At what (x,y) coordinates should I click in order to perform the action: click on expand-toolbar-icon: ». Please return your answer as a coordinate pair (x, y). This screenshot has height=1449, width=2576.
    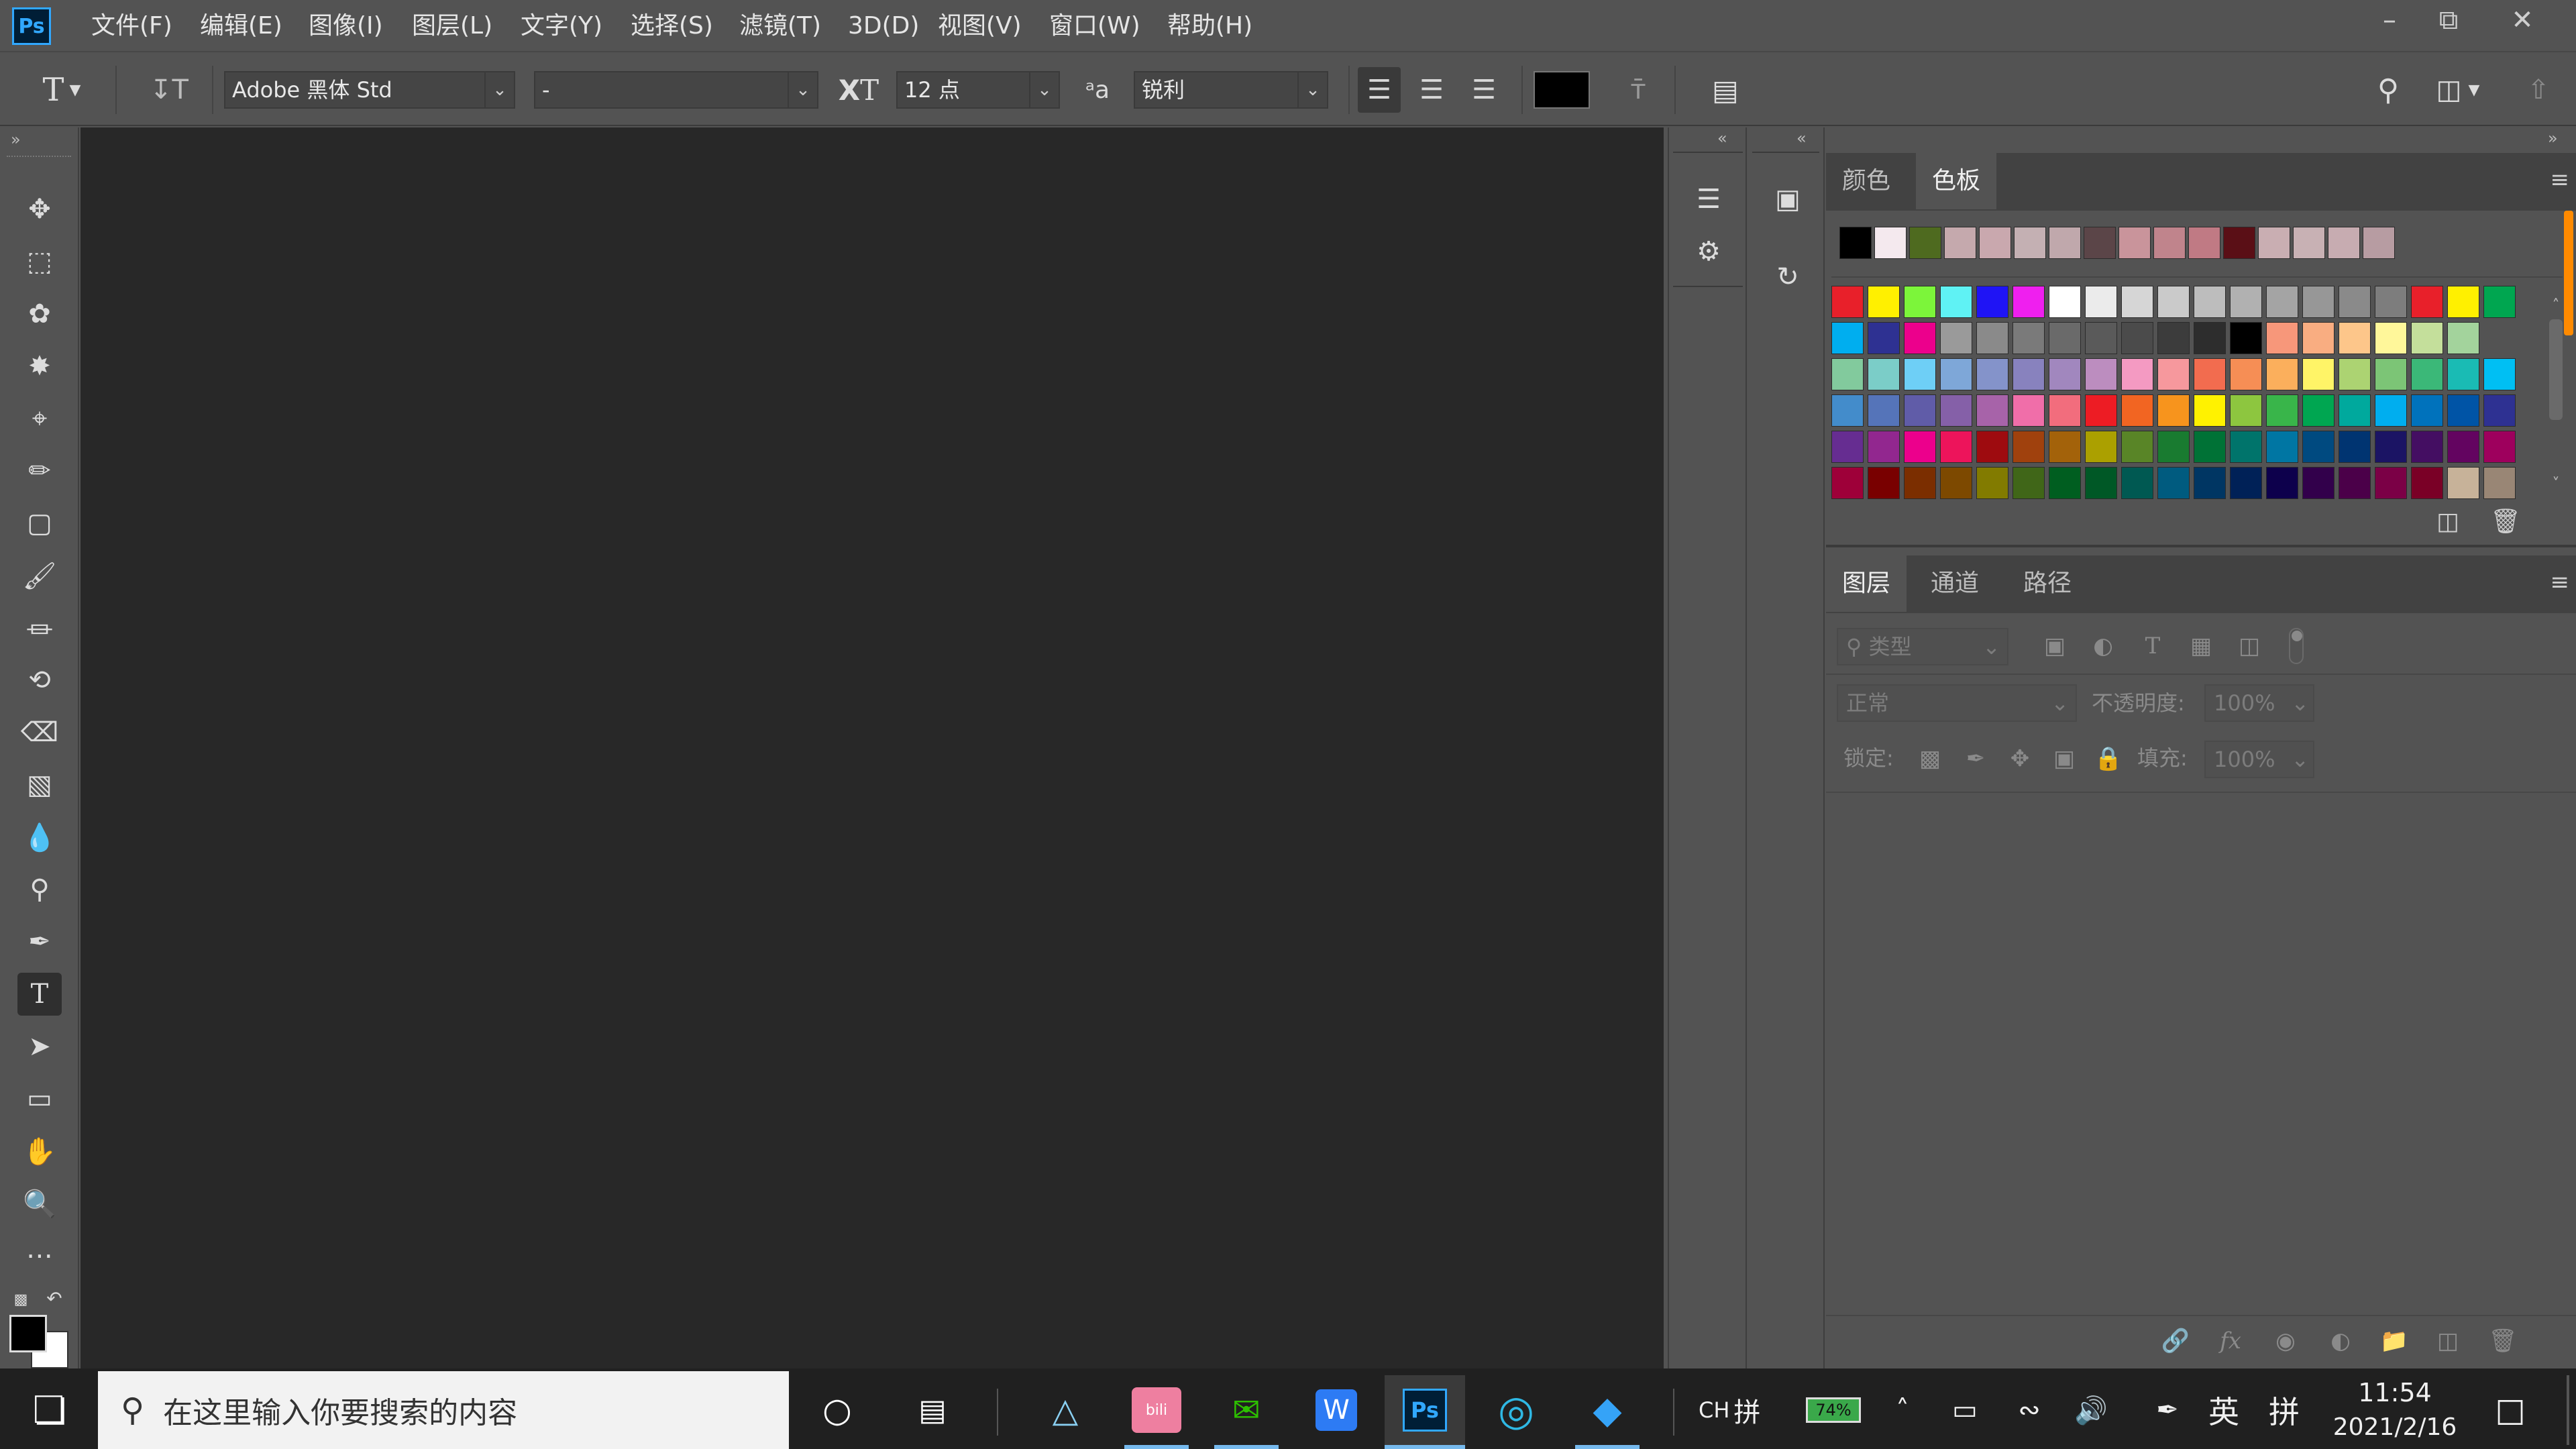
    Looking at the image, I should click on (16, 139).